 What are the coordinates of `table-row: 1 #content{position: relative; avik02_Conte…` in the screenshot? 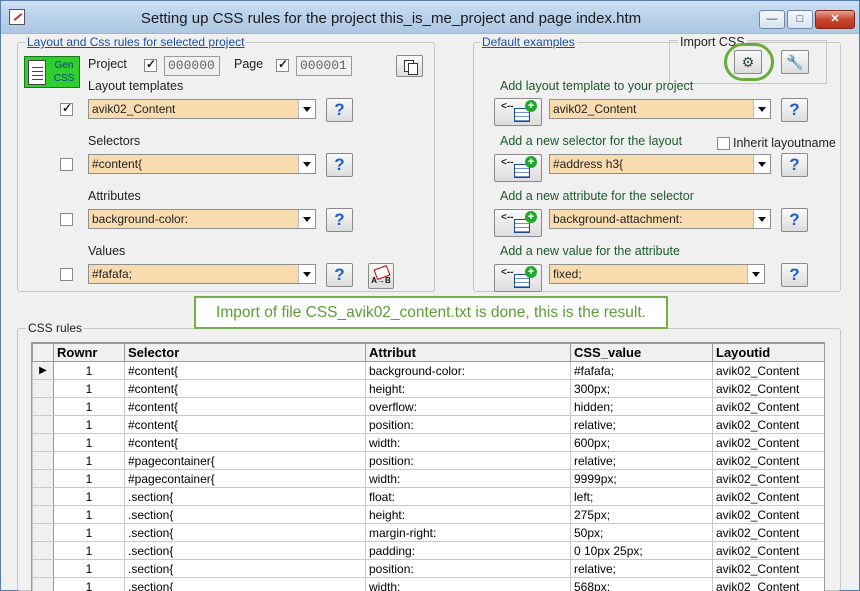 It's located at (428, 424).